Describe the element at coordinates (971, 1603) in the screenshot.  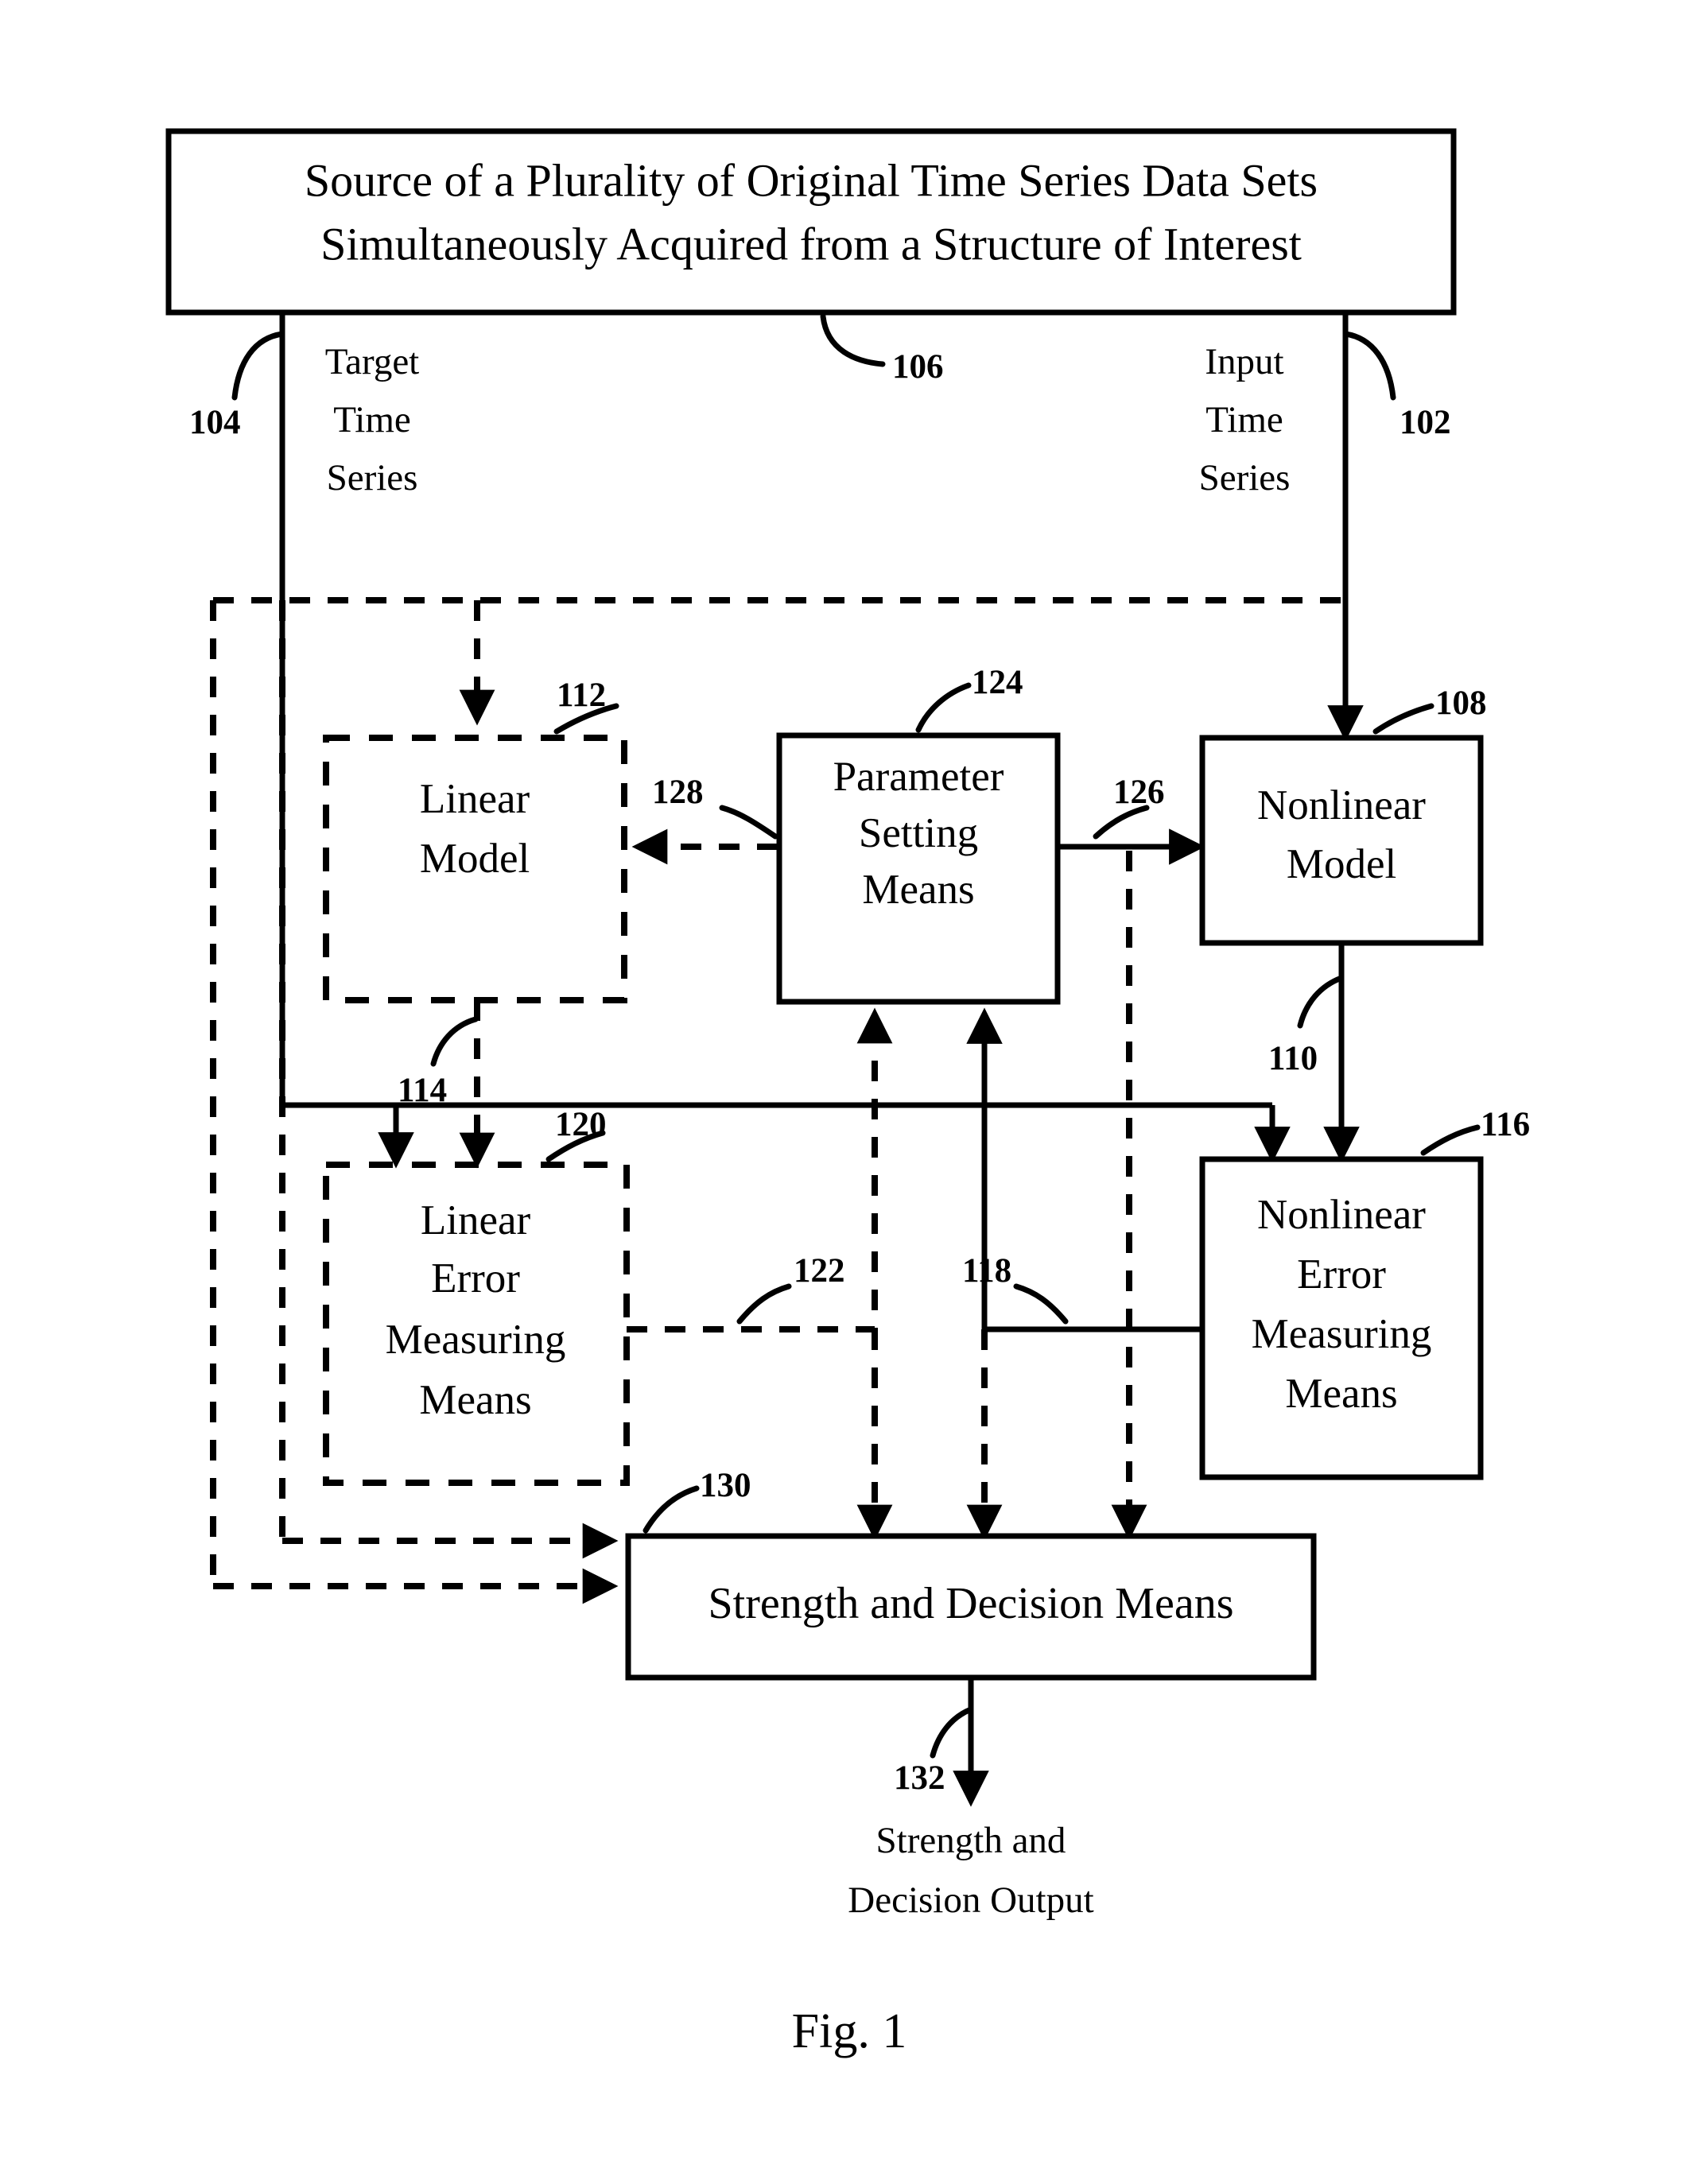
I see `strength-and-decision-means-label: Strength and Decision Means` at that location.